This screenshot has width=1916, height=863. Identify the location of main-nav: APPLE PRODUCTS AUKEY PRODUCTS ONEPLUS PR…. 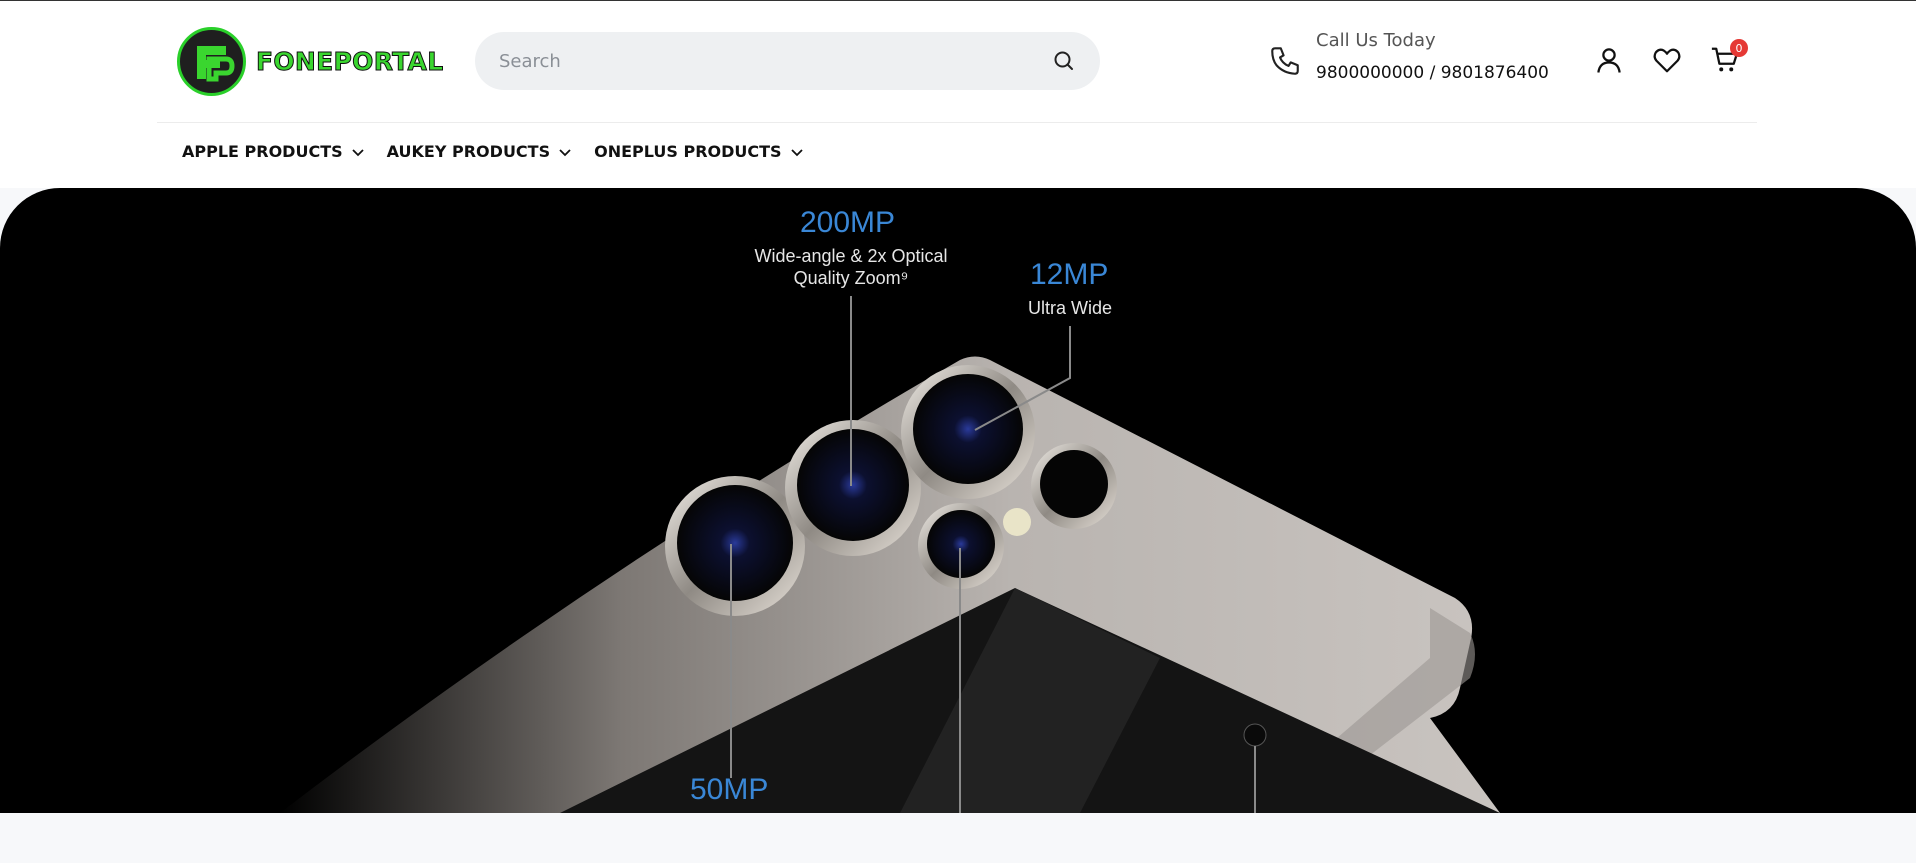
(493, 151).